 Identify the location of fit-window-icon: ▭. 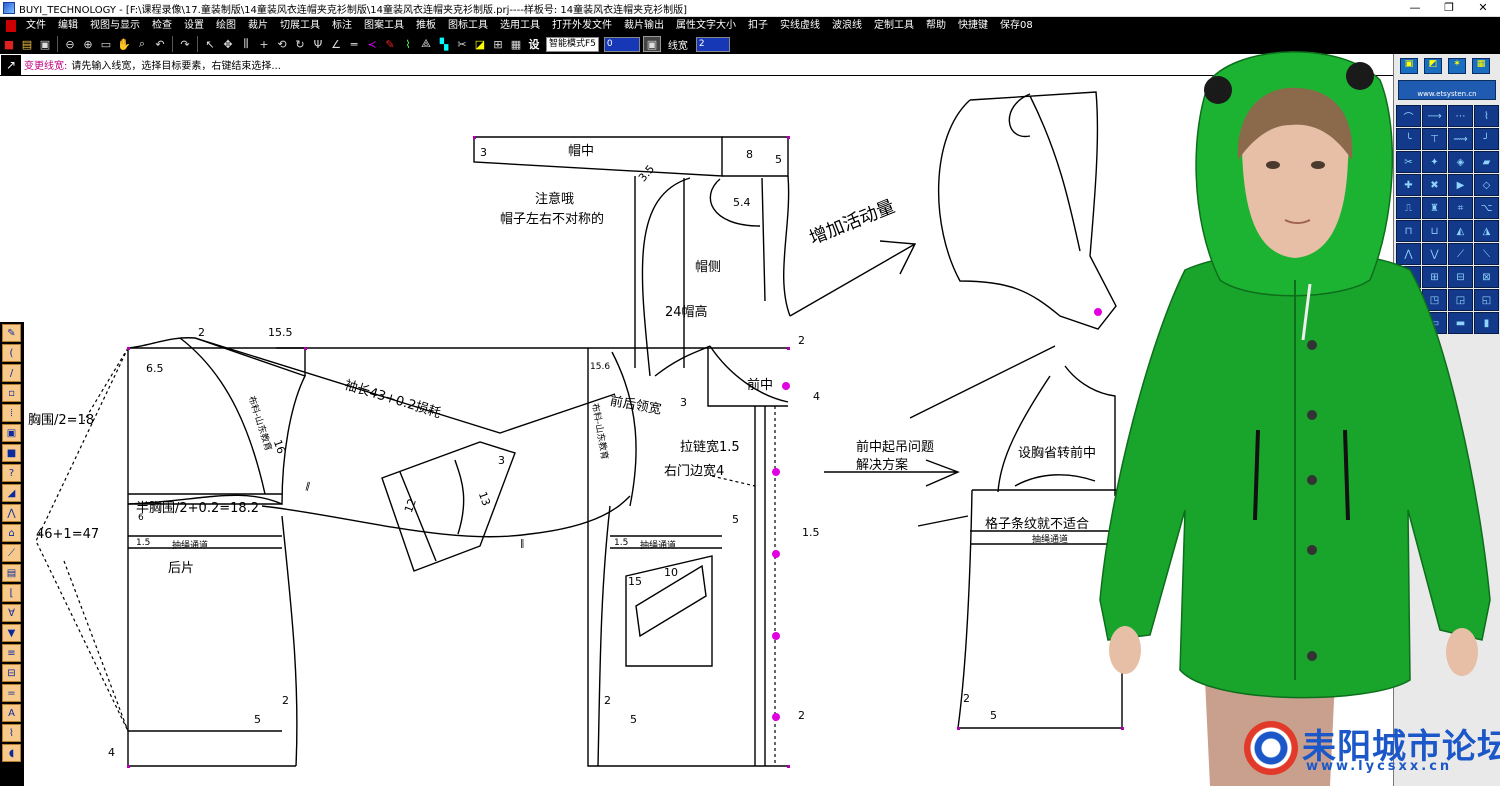
(106, 44).